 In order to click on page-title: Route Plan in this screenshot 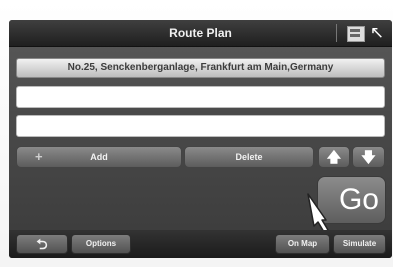, I will do `click(200, 33)`.